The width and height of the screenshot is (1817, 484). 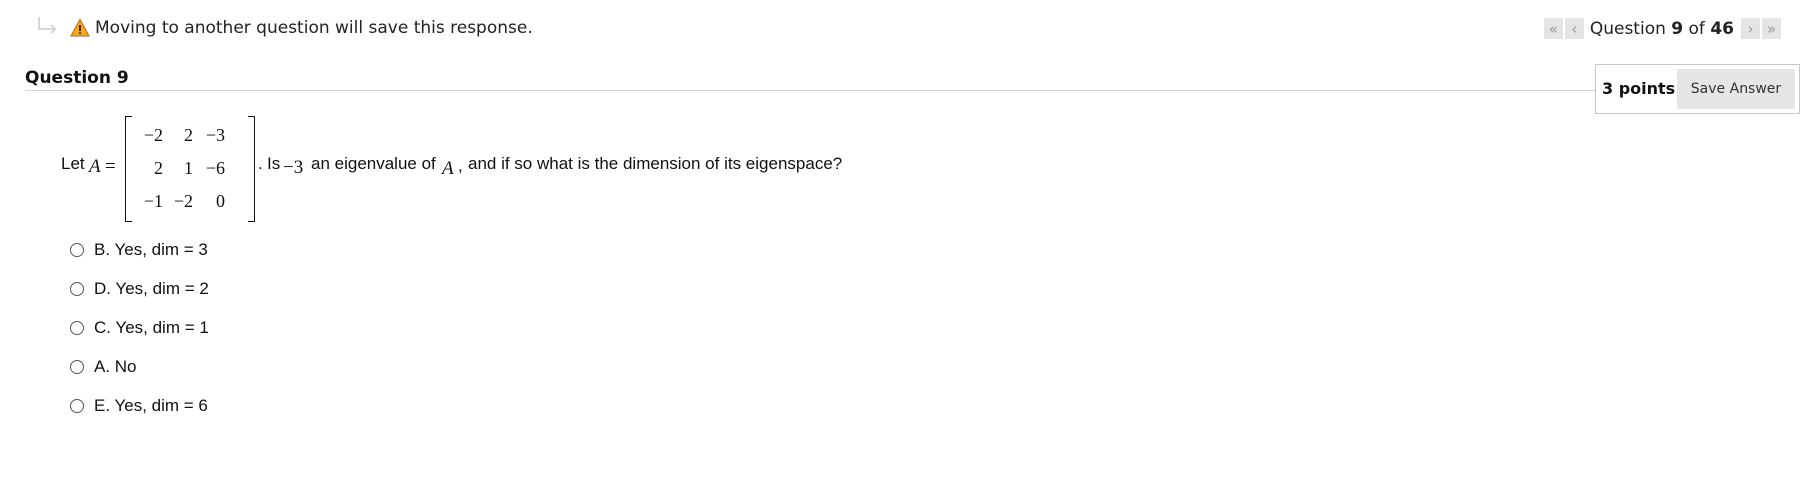 What do you see at coordinates (373, 163) in the screenshot?
I see `prompt-middle: an eigenvalue of` at bounding box center [373, 163].